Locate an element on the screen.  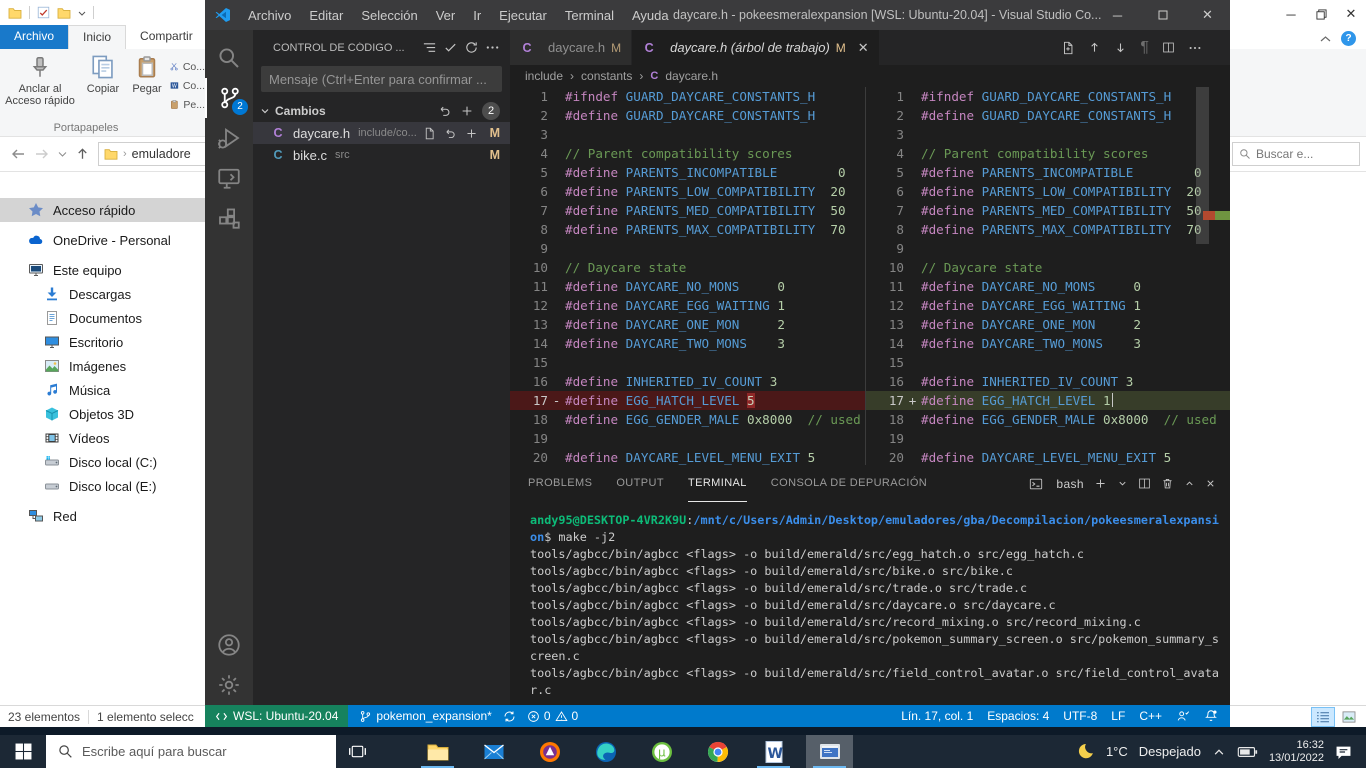
scm-file-daycare: C daycare.h include/co... M is located at coordinates (381, 133).